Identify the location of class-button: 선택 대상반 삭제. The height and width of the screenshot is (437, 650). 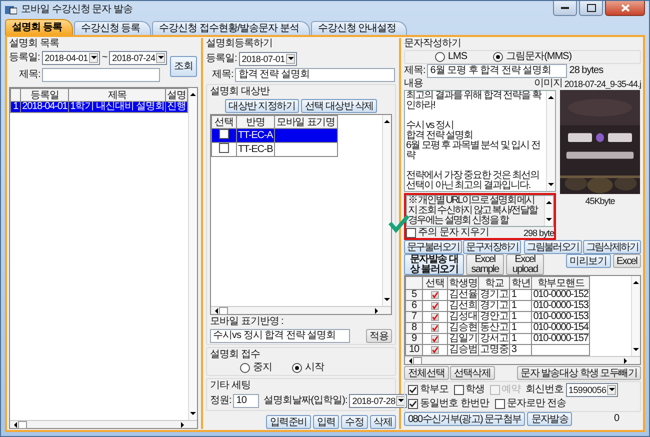
(339, 106).